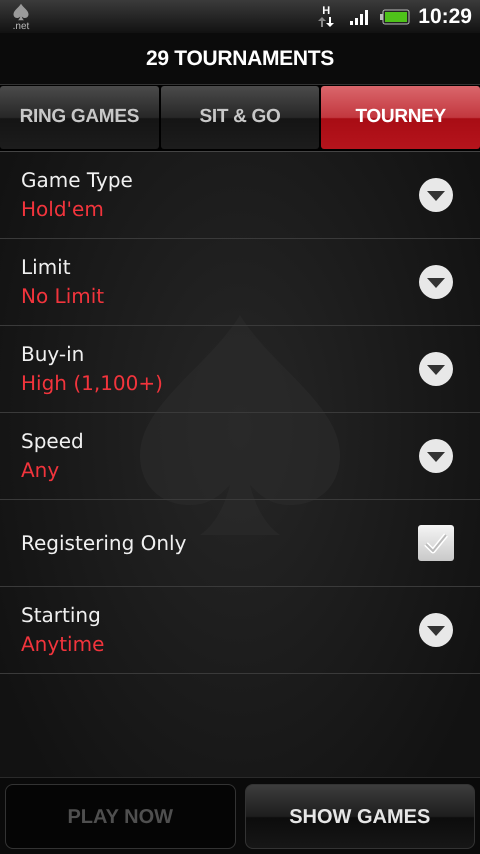  I want to click on filter-label: Speed, so click(53, 441).